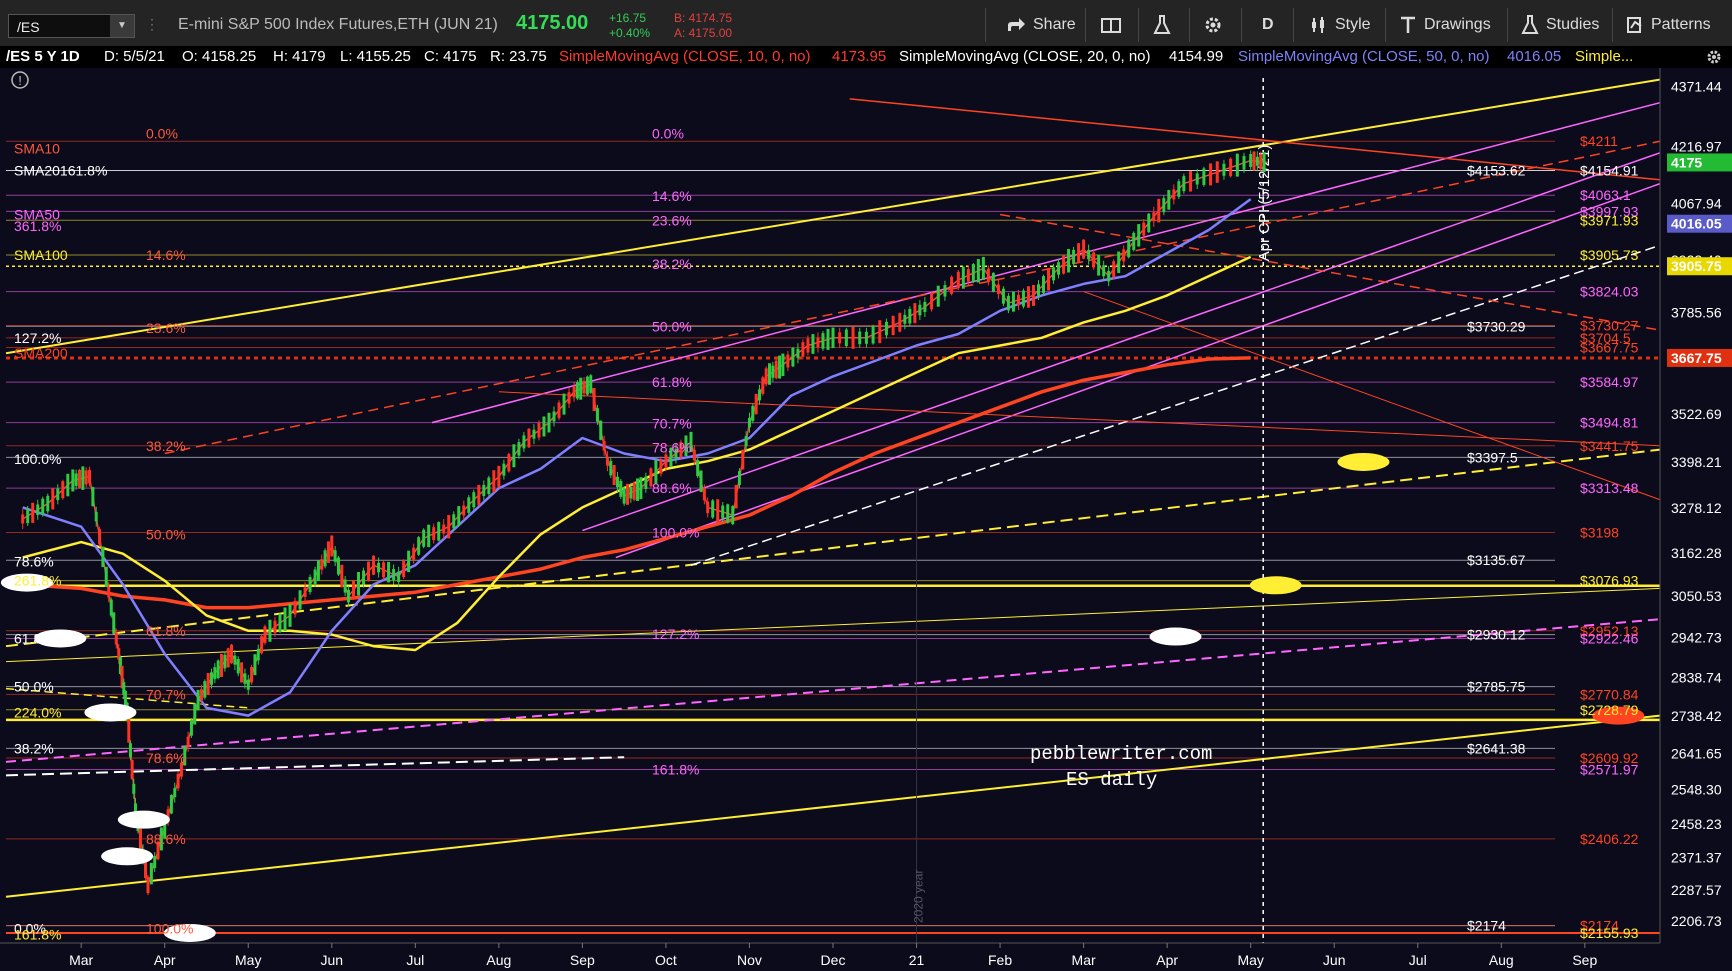  I want to click on bid-value: B: 4174.75, so click(703, 18).